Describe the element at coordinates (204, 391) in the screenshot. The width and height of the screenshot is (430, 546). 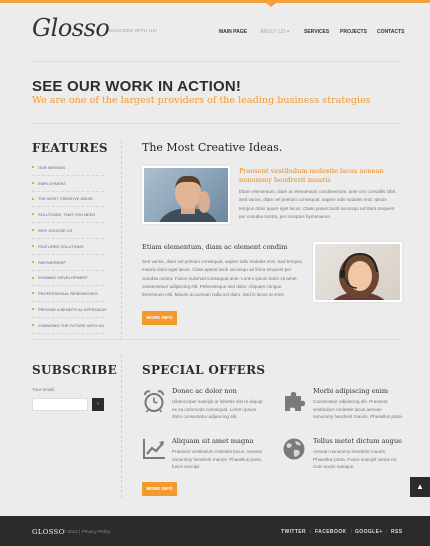
I see `offer-title: Donec ac dolor non` at that location.